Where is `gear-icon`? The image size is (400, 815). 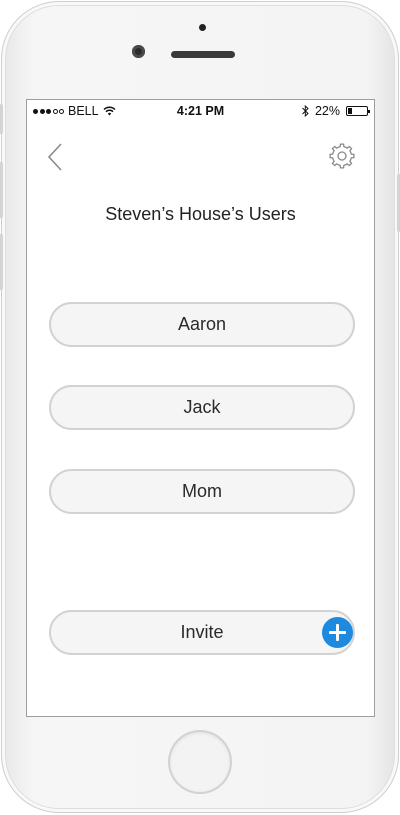 gear-icon is located at coordinates (342, 156).